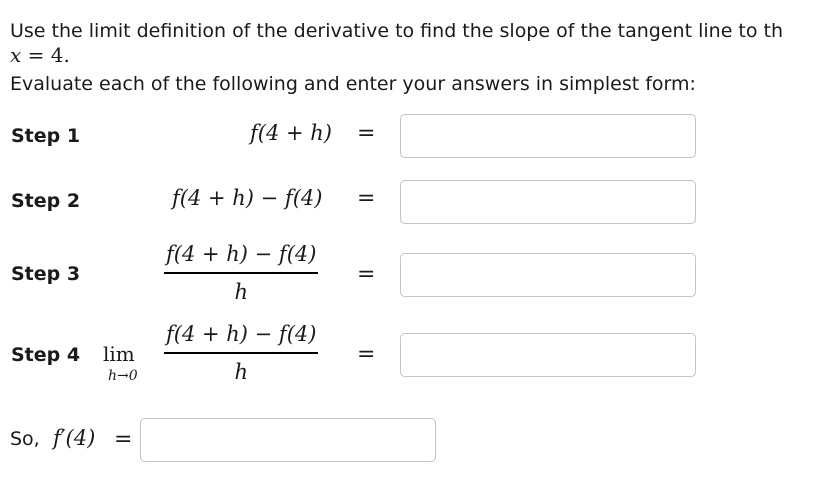 The width and height of the screenshot is (813, 479). I want to click on step-3-fraction: f(4 + h) − f(4) h, so click(241, 273).